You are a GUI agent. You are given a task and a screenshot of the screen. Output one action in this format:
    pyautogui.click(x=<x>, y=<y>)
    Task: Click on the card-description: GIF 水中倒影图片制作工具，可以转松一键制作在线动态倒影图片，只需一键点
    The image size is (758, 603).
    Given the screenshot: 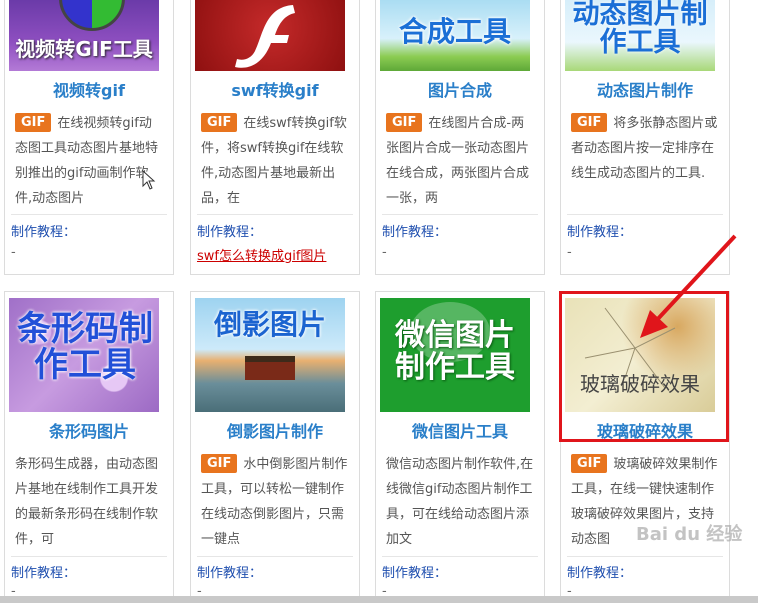 What is the action you would take?
    pyautogui.click(x=274, y=500)
    